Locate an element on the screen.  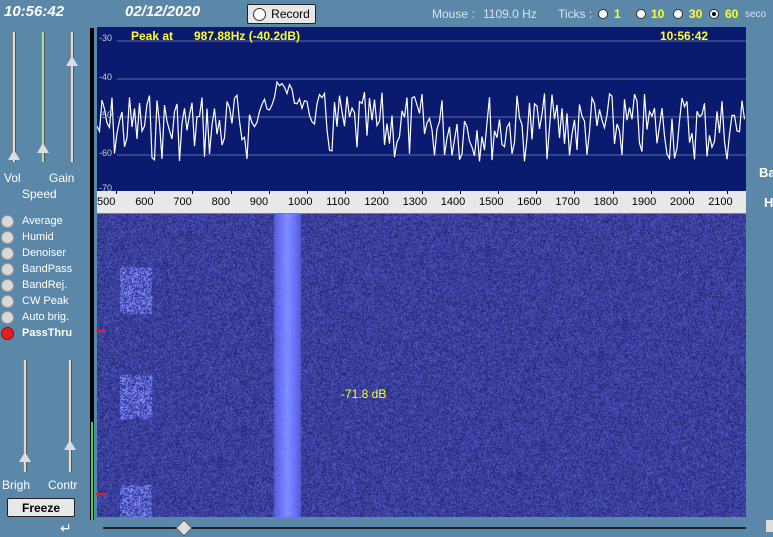
vol-label: Vol is located at coordinates (12, 178).